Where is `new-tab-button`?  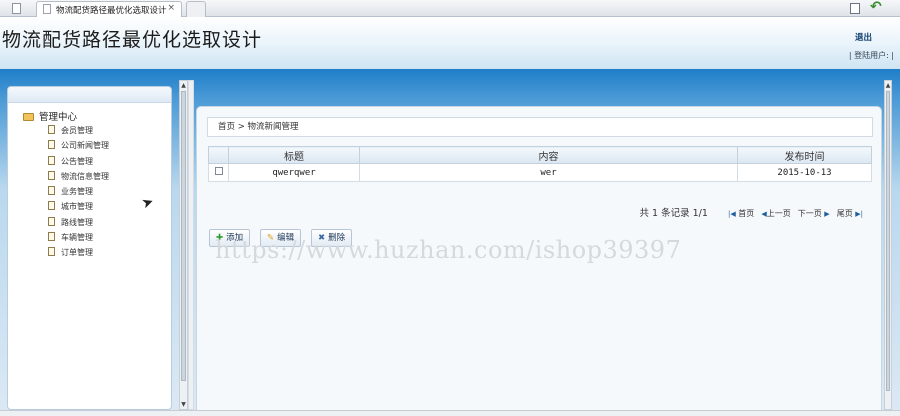
new-tab-button is located at coordinates (196, 9).